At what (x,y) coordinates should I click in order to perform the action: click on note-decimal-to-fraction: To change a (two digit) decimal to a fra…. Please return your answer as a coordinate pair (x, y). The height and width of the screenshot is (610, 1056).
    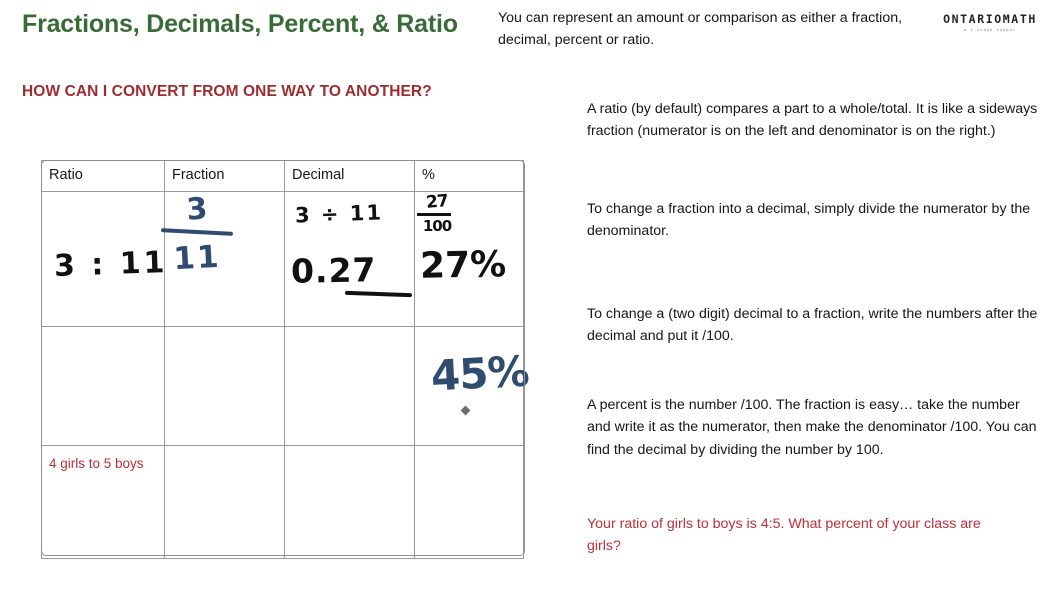
    Looking at the image, I should click on (812, 325).